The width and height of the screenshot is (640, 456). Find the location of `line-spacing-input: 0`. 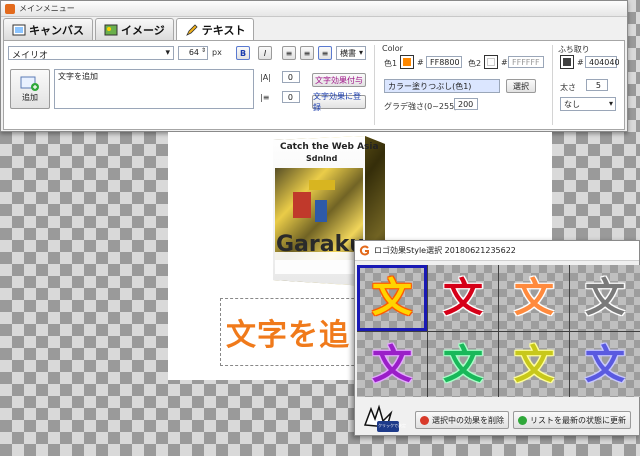

line-spacing-input: 0 is located at coordinates (291, 97).